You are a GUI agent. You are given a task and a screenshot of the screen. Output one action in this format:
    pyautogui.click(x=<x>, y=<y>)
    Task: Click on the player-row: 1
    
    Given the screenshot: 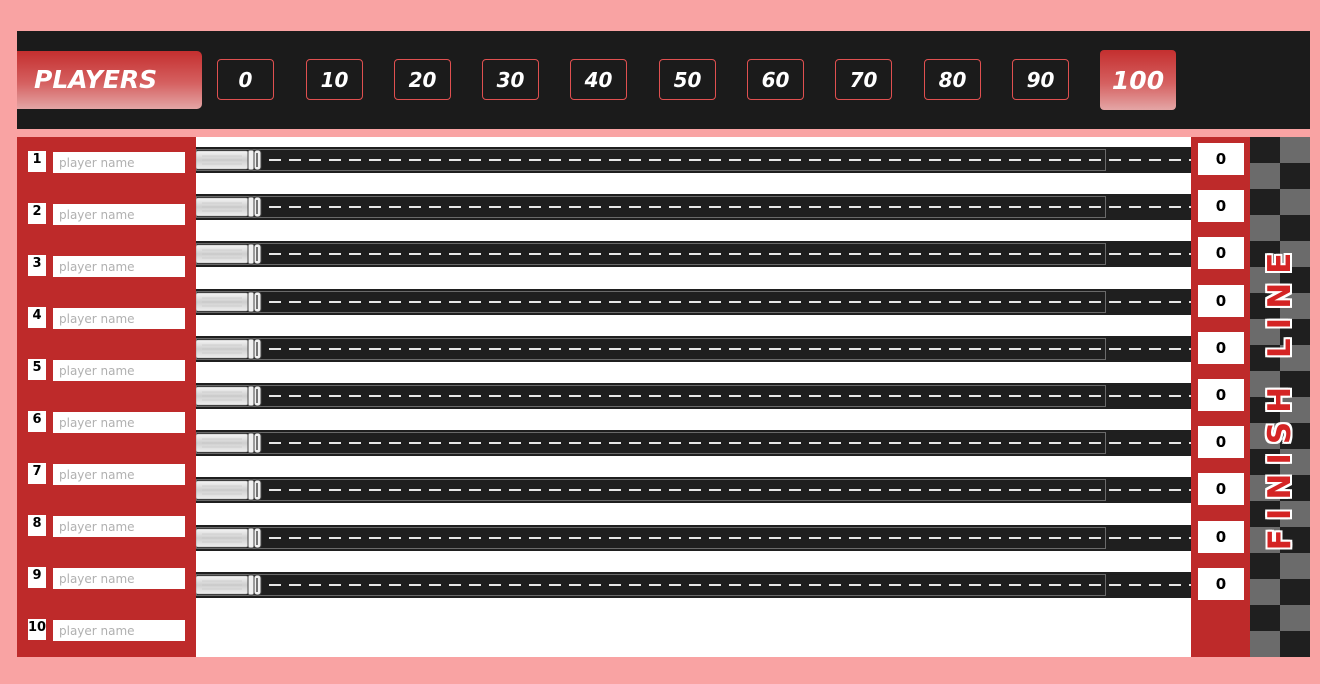 What is the action you would take?
    pyautogui.click(x=106, y=163)
    